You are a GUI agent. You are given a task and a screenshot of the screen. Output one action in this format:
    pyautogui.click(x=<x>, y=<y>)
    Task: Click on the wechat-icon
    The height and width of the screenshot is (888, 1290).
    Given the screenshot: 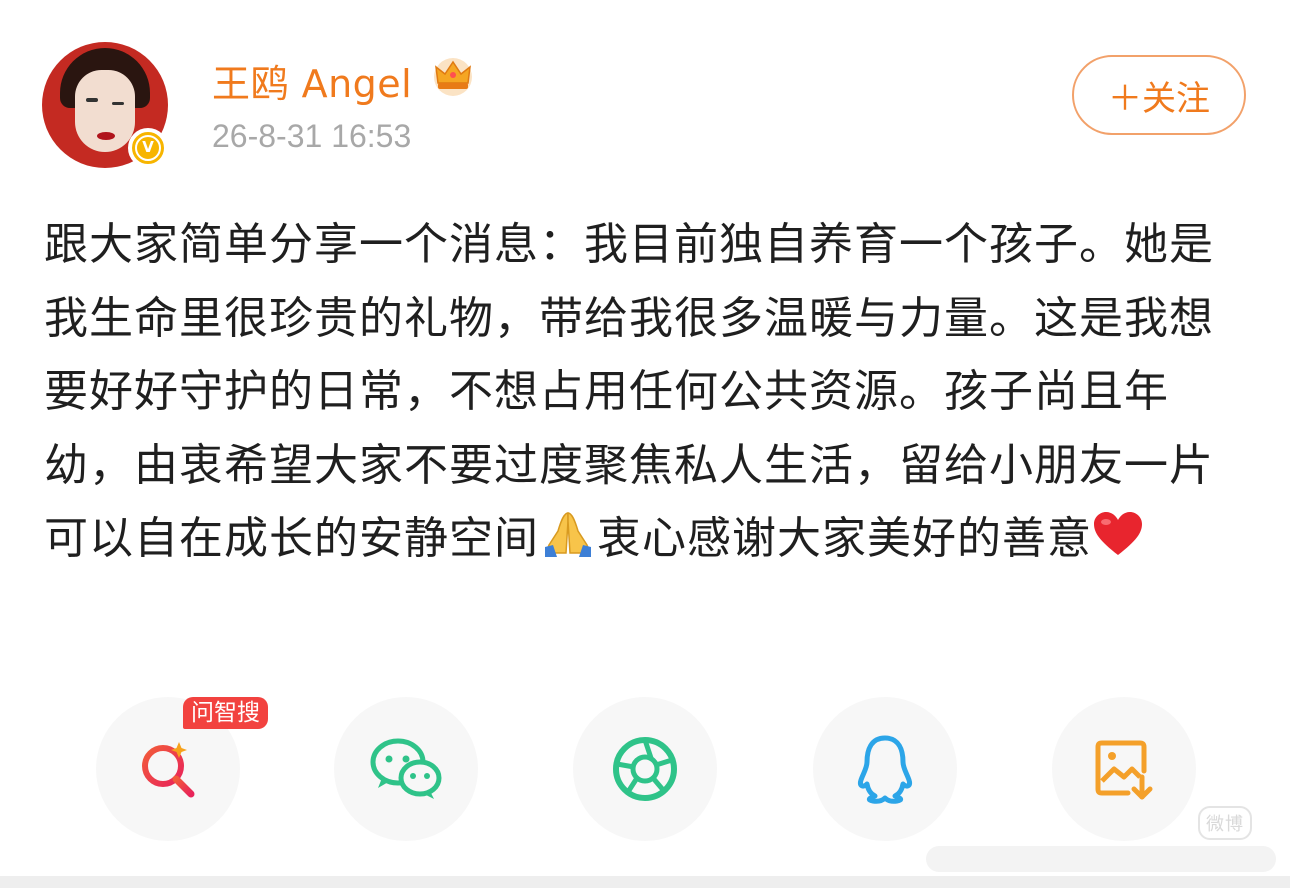 What is the action you would take?
    pyautogui.click(x=406, y=768)
    